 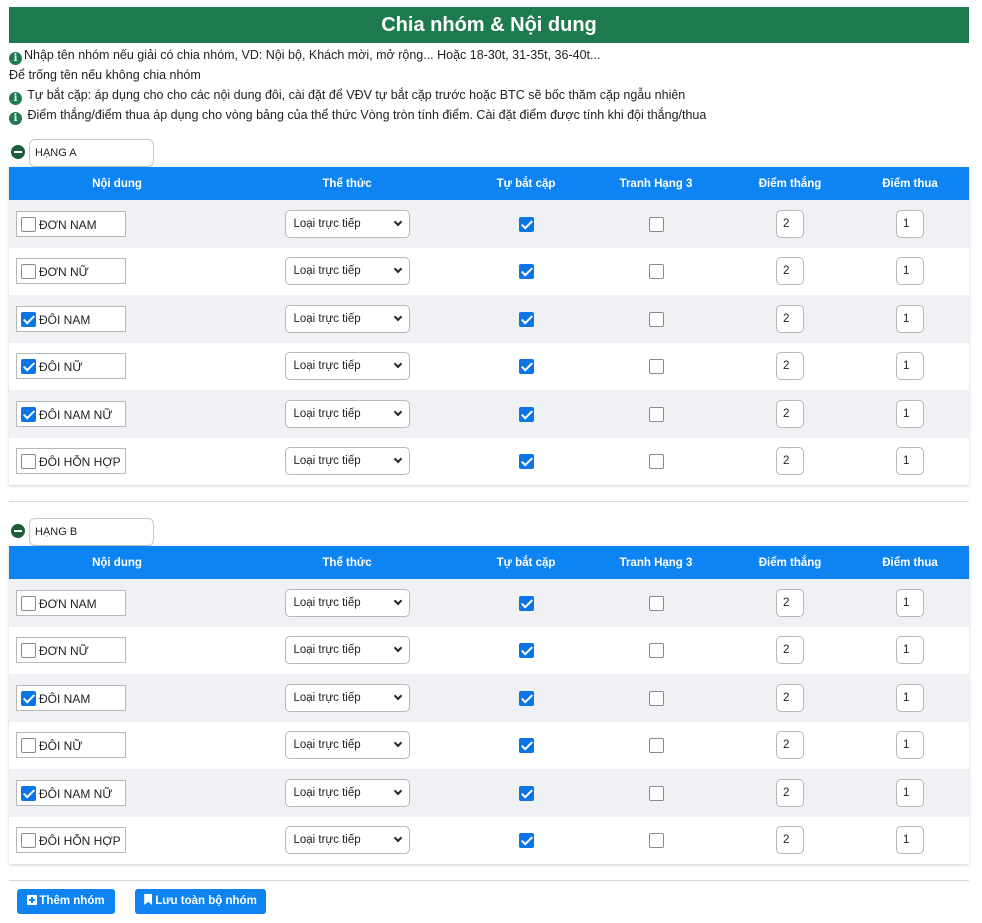 What do you see at coordinates (347, 183) in the screenshot?
I see `column-header-format: Thể thức` at bounding box center [347, 183].